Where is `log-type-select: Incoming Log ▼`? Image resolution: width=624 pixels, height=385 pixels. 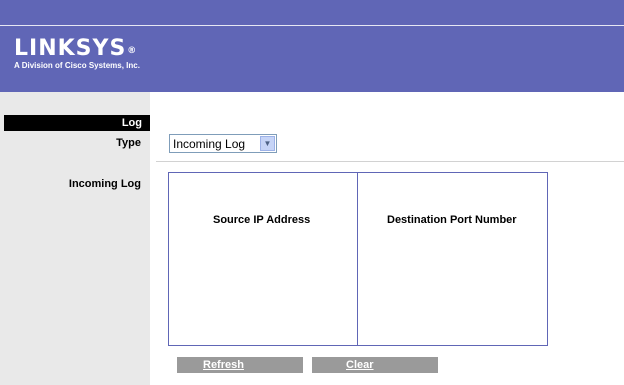
log-type-select: Incoming Log ▼ is located at coordinates (223, 143).